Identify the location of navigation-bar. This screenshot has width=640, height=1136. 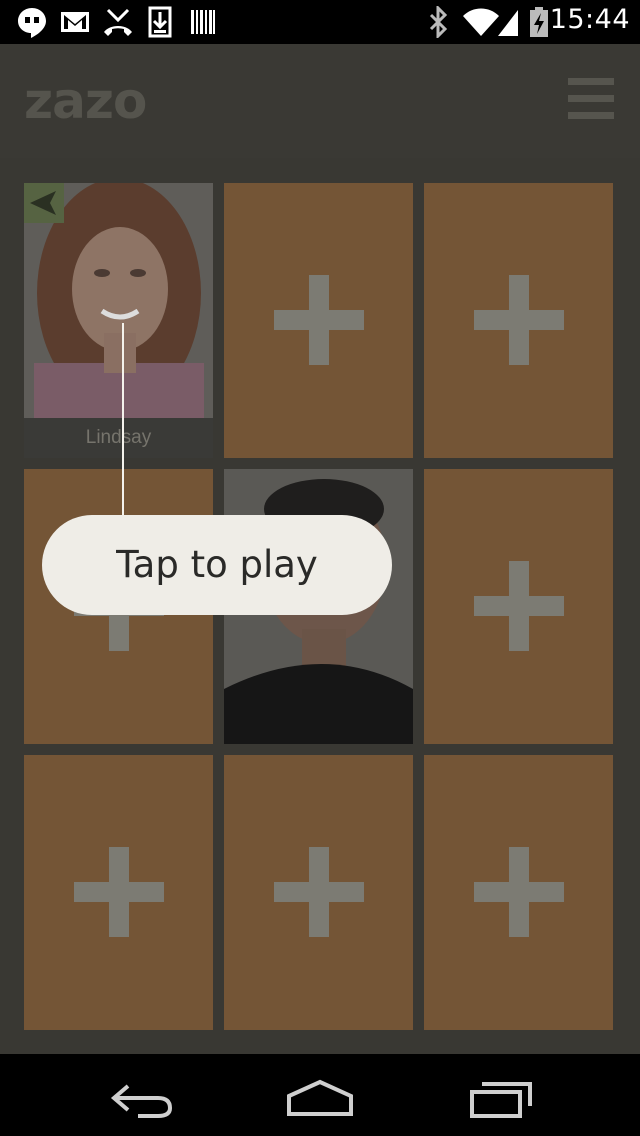
(320, 1095).